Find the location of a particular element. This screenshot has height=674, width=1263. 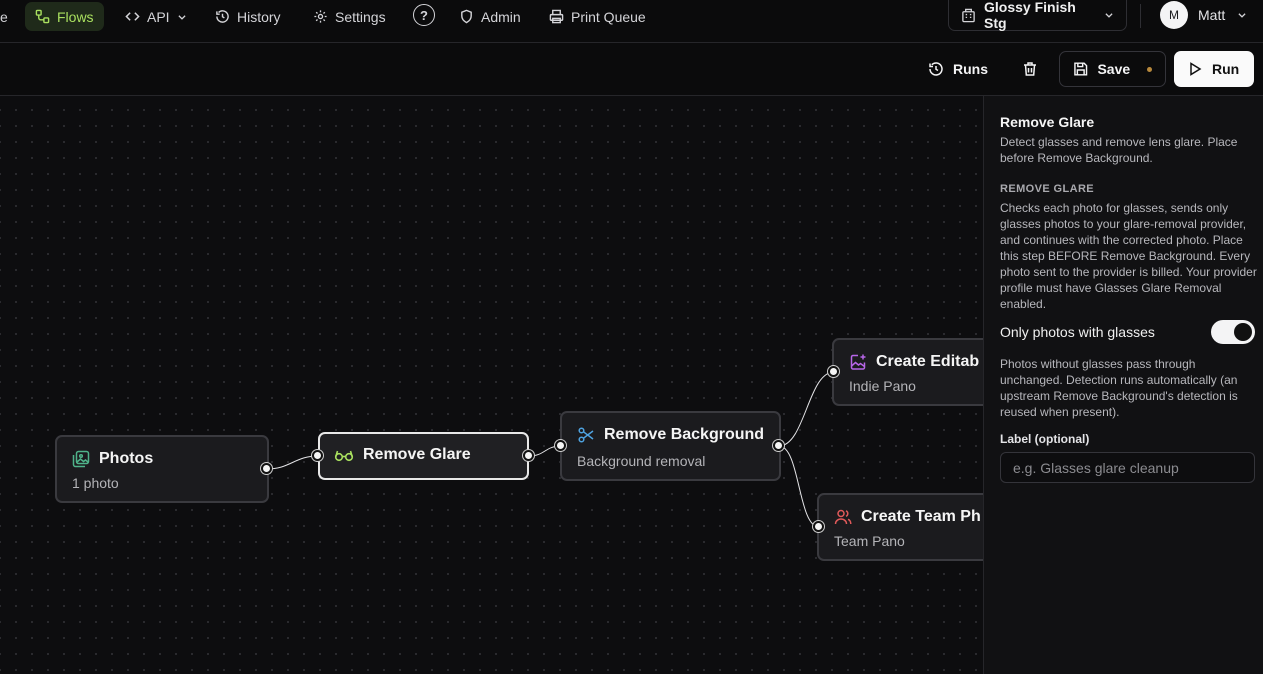

help-button: ? is located at coordinates (424, 15).